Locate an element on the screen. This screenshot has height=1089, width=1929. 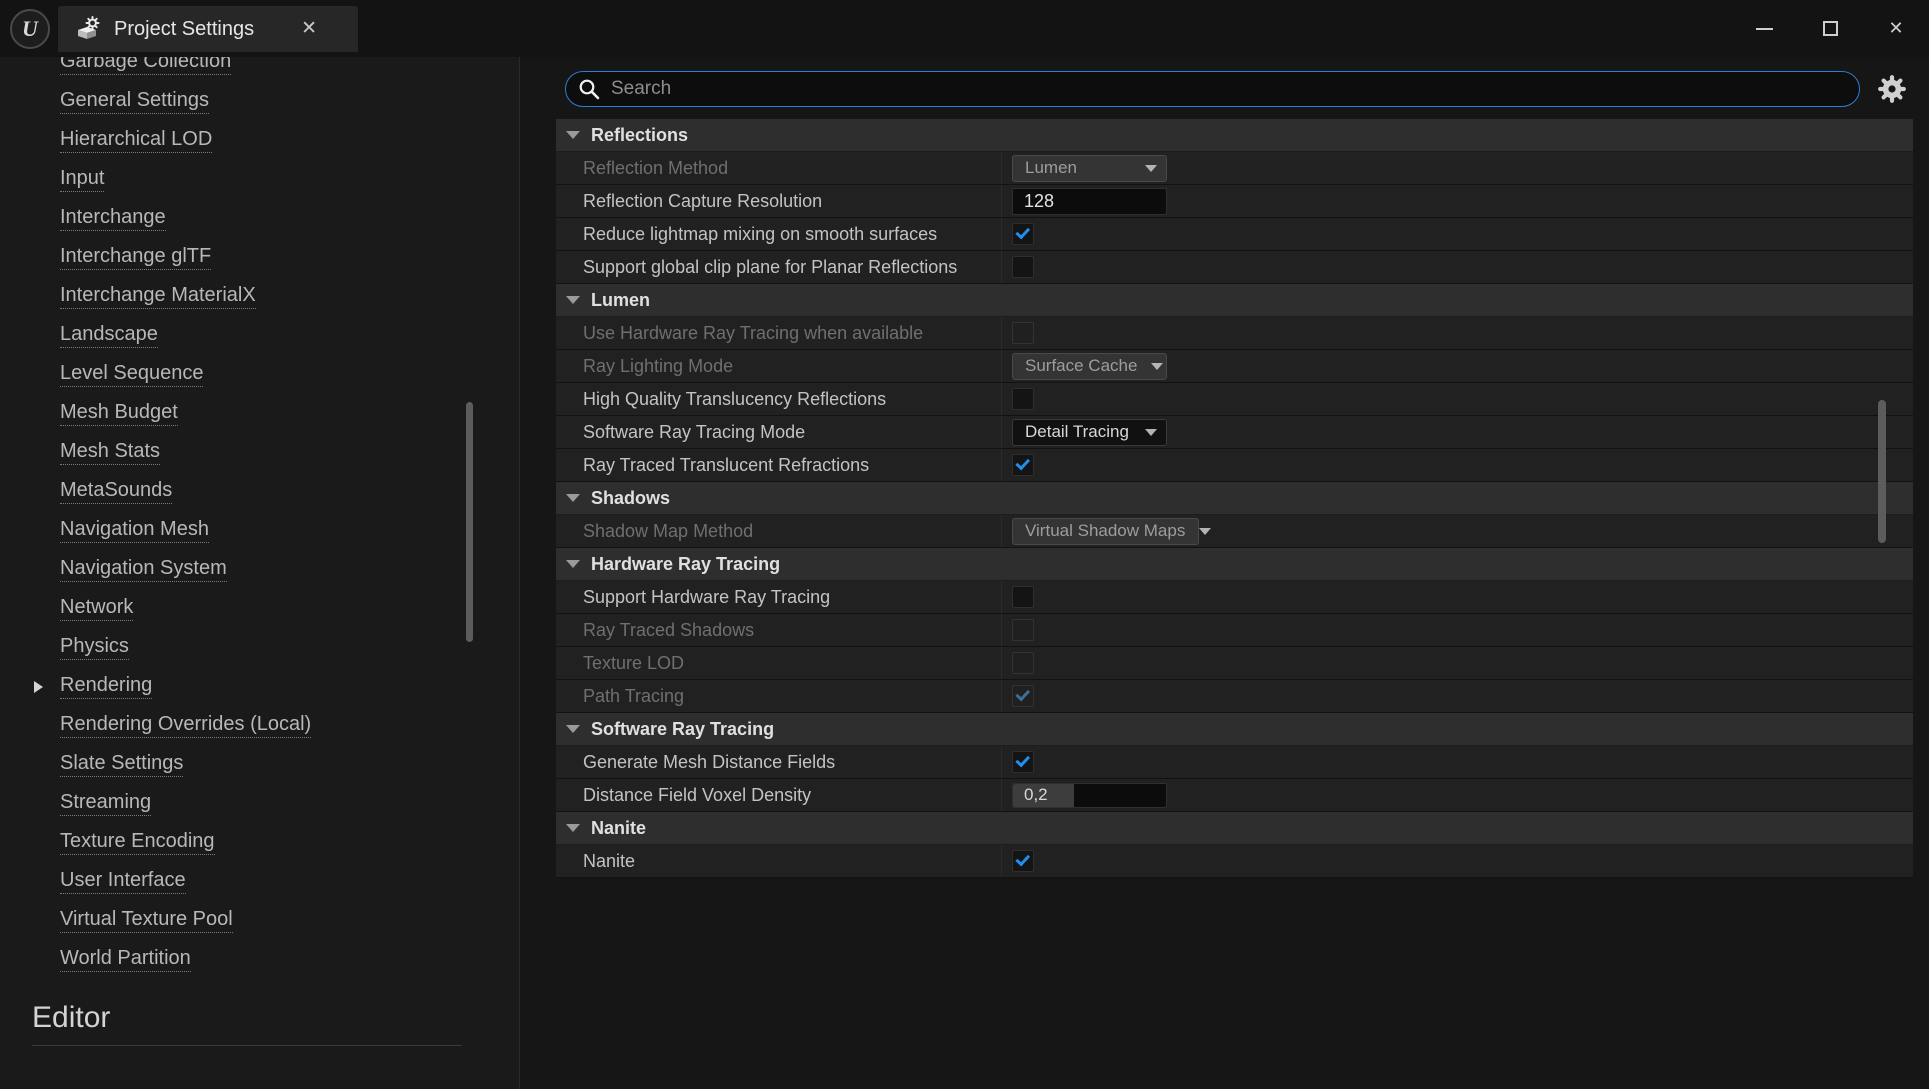
sidebar-item-label: Interchange MaterialX is located at coordinates (158, 296).